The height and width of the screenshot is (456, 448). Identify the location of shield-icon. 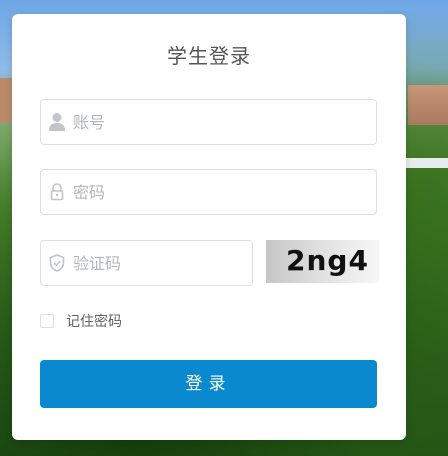
(57, 263).